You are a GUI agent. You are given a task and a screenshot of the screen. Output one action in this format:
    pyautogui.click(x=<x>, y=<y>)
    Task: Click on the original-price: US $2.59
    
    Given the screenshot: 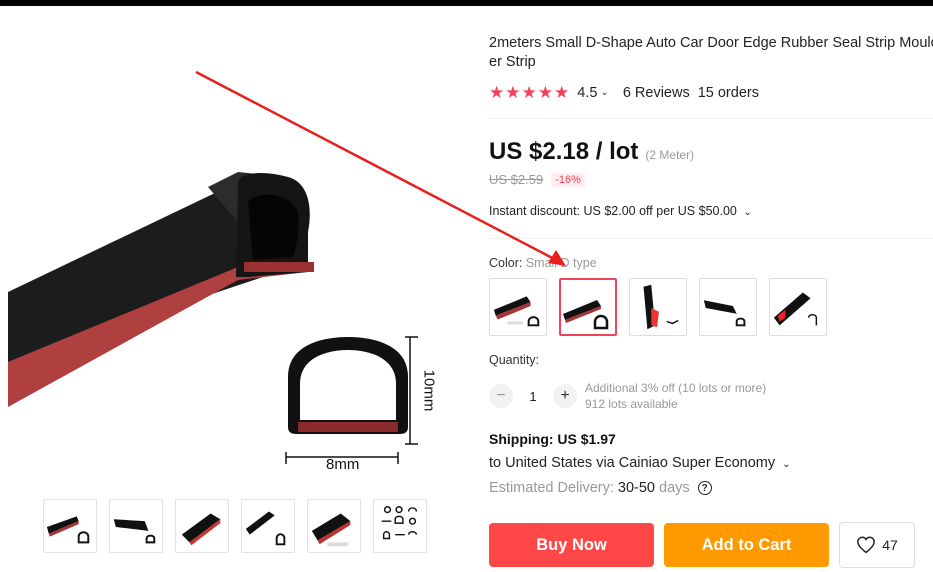 What is the action you would take?
    pyautogui.click(x=516, y=179)
    